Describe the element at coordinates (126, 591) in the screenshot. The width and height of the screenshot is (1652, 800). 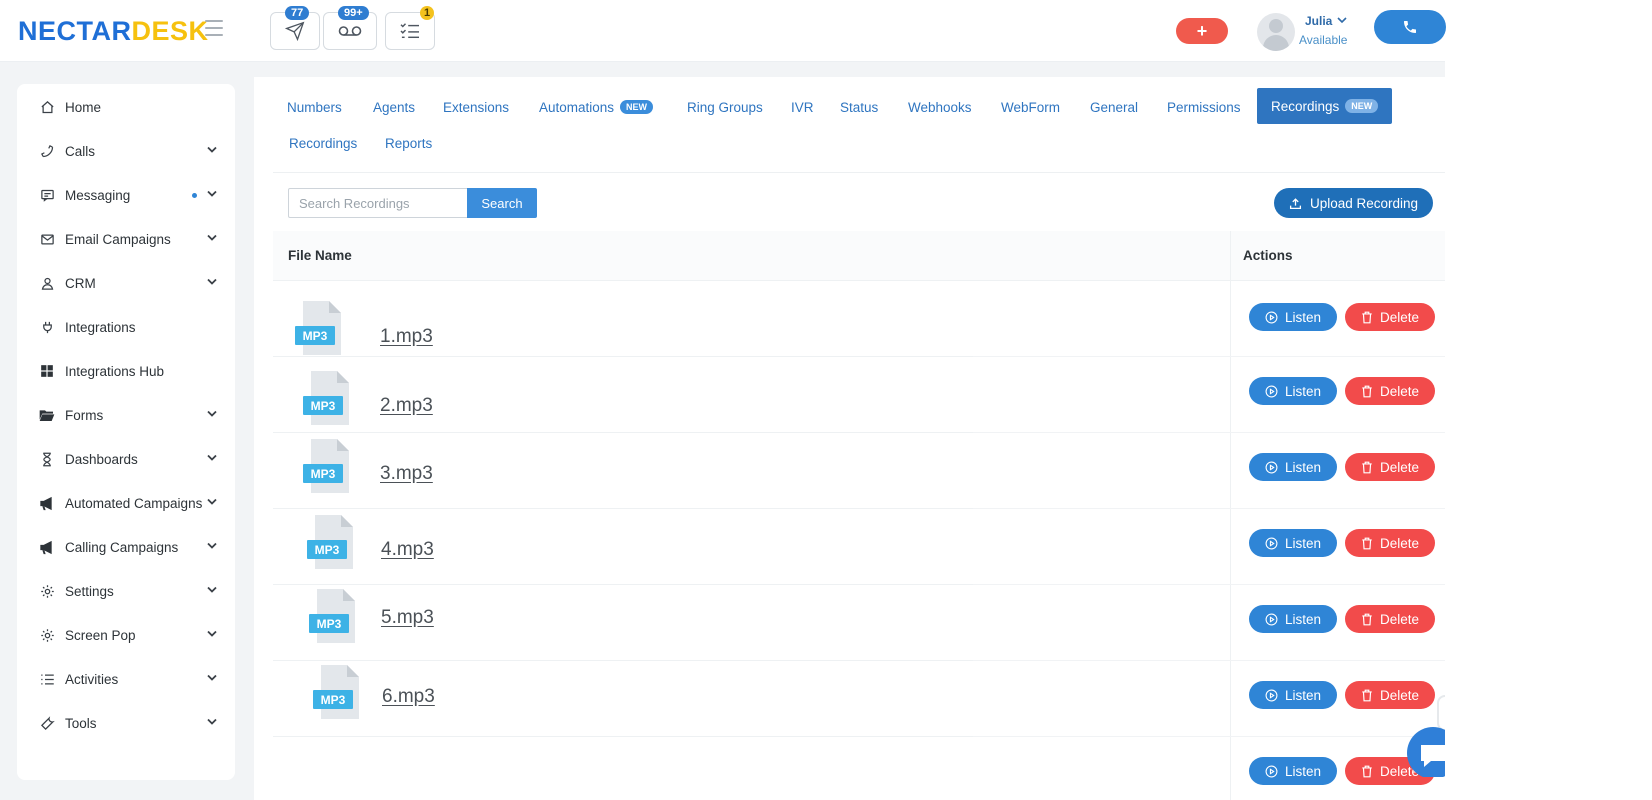
I see `sidebar-item-settings: Settings` at that location.